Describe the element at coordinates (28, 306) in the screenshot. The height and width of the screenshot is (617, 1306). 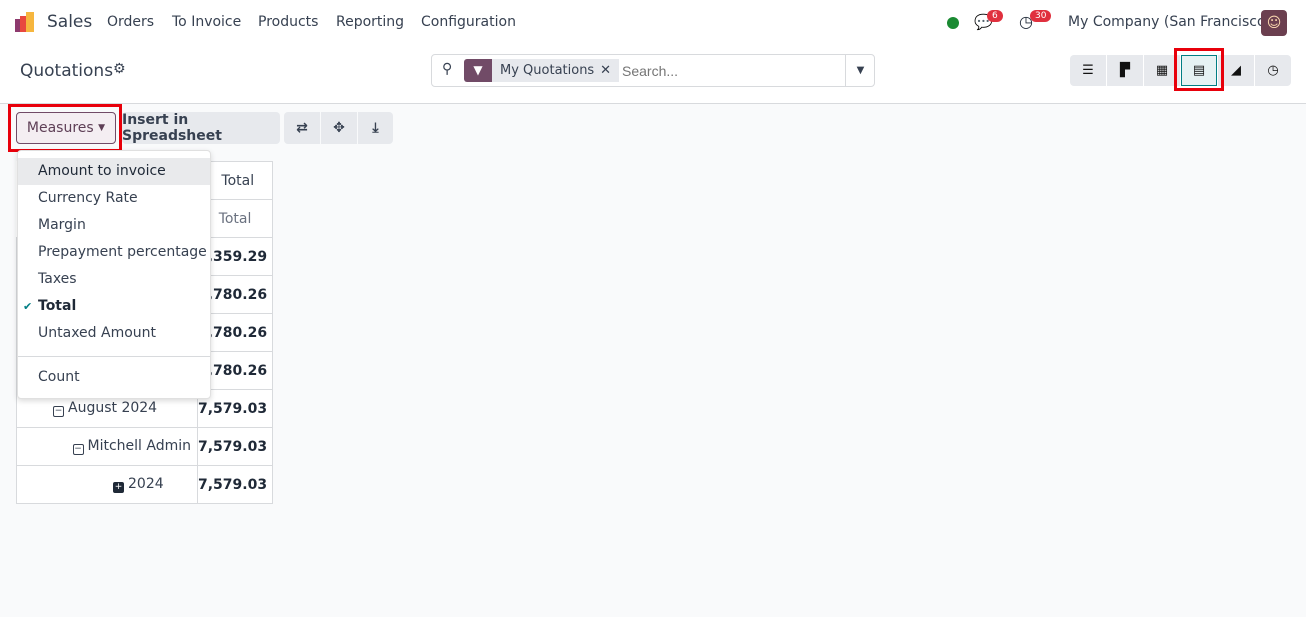
I see `checkmark-icon: ✔` at that location.